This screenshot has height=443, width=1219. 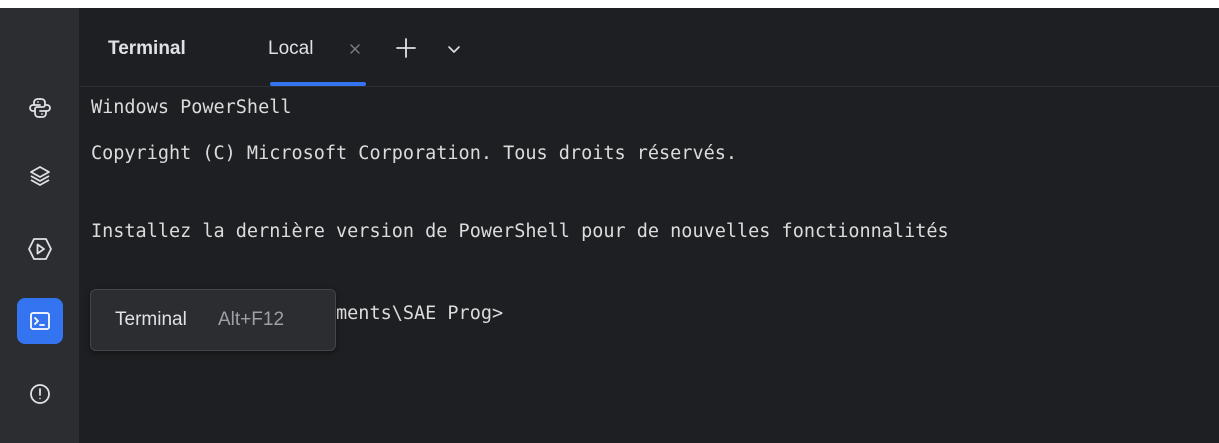 I want to click on sidebar-item-python-console, so click(x=40, y=108).